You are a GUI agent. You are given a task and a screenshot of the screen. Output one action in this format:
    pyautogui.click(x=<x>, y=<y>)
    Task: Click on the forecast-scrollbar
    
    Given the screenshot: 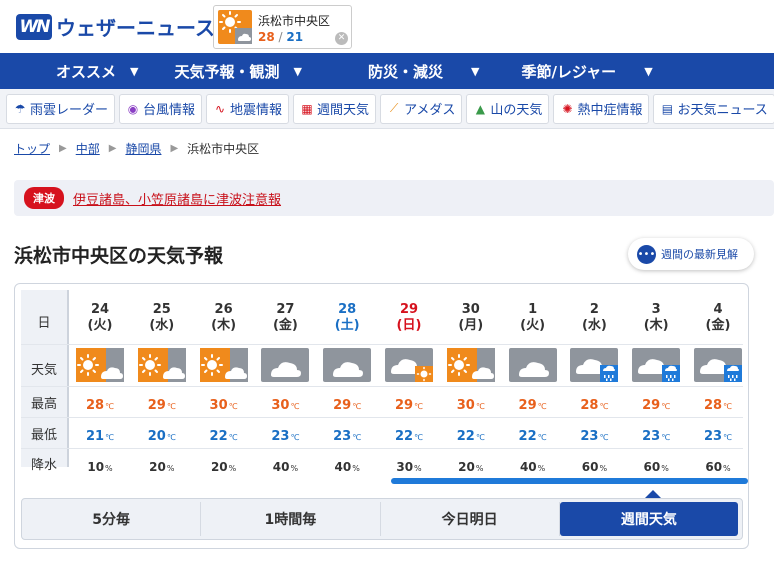 What is the action you would take?
    pyautogui.click(x=384, y=481)
    